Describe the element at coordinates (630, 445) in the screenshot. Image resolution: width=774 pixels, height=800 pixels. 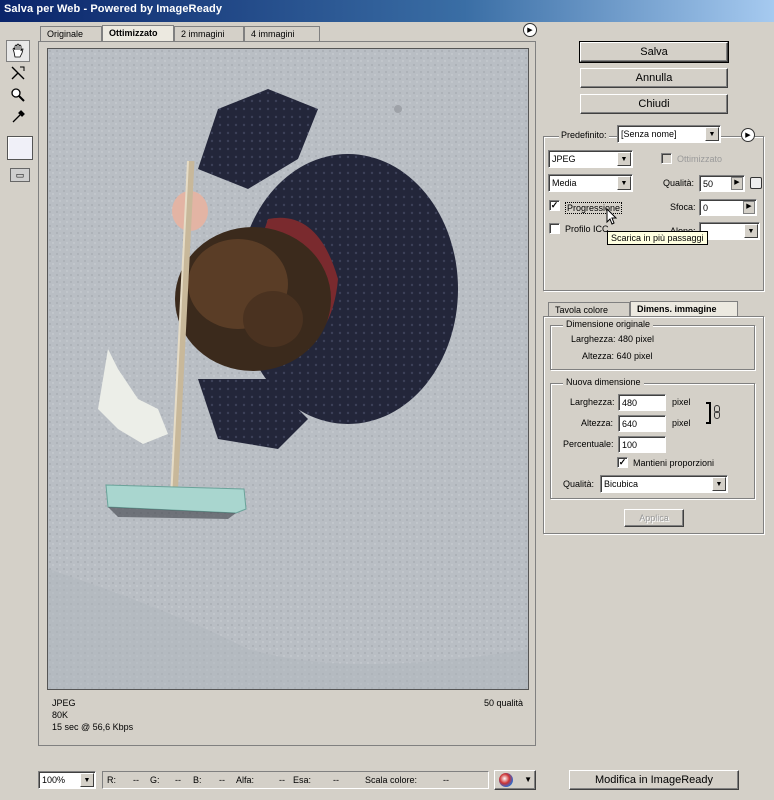
I see `percent-value: 100` at that location.